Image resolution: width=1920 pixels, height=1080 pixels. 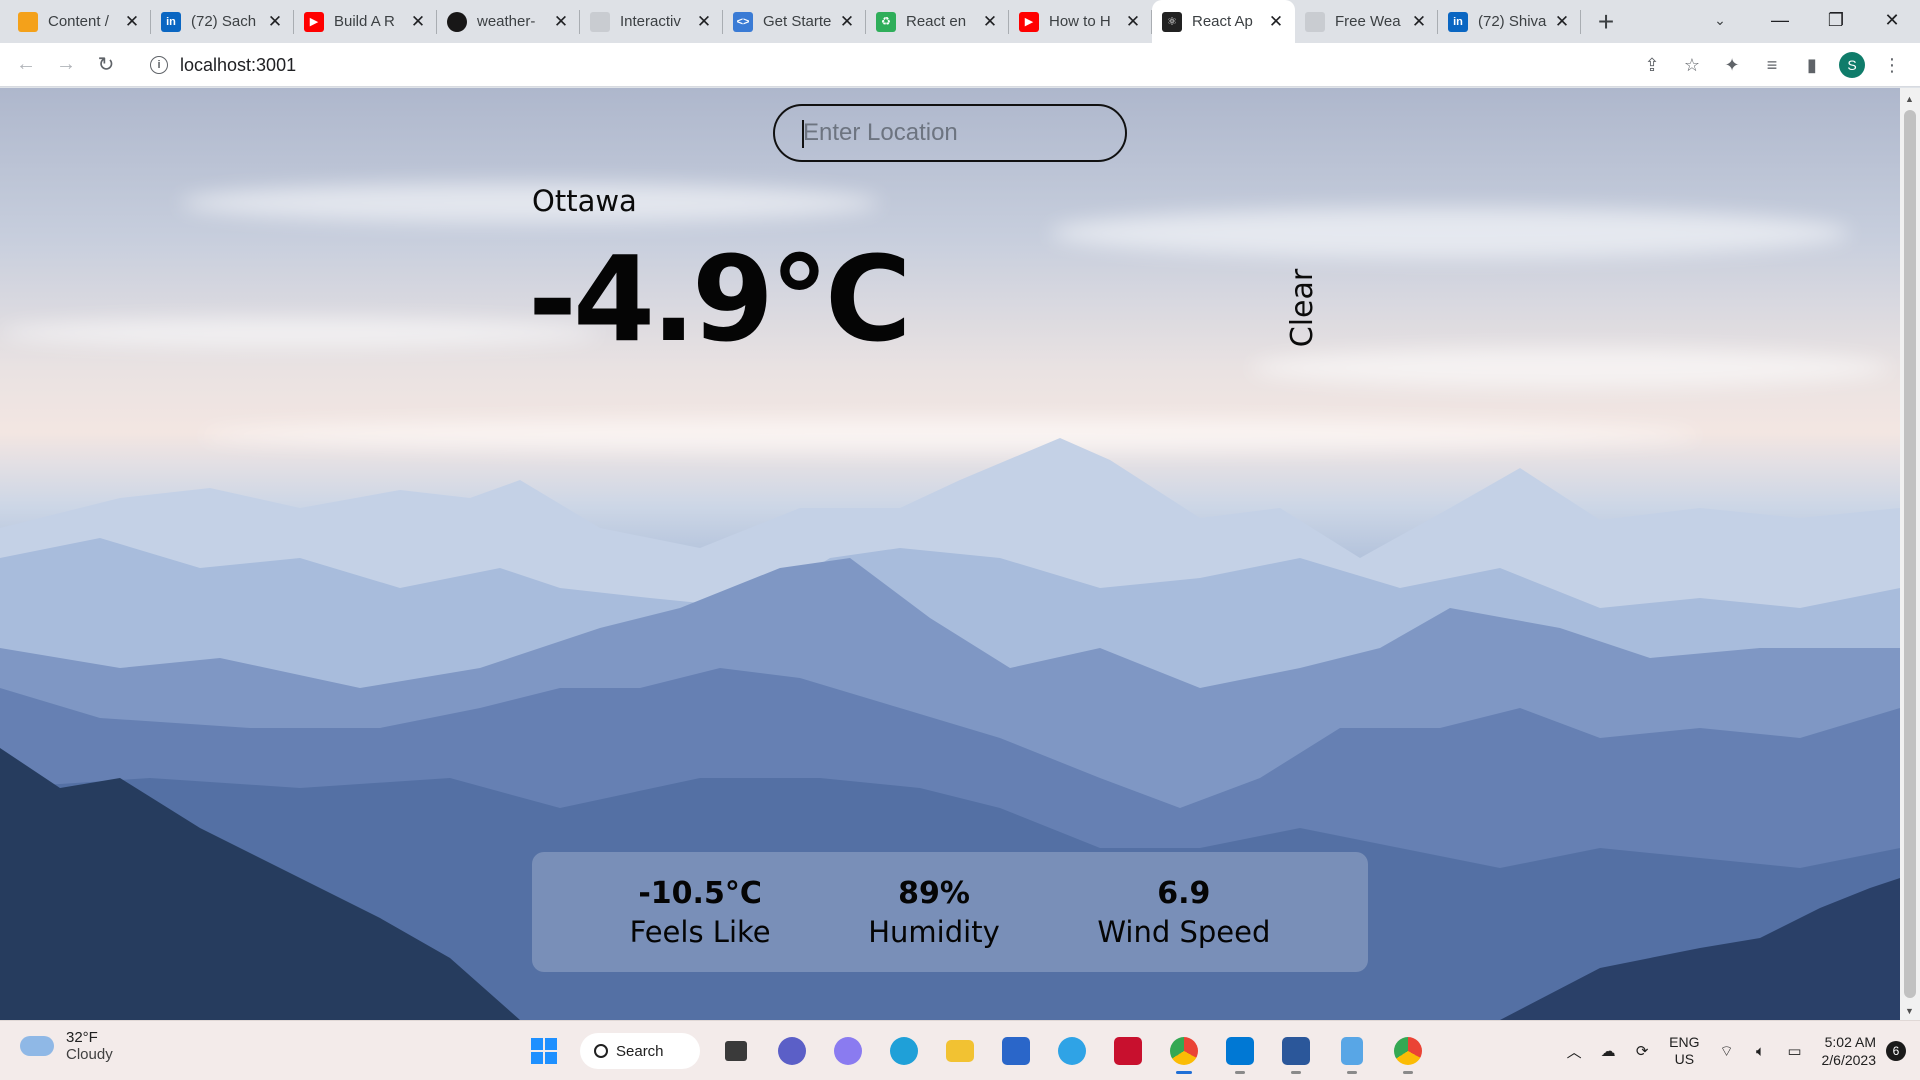 I want to click on file-explorer-icon, so click(x=960, y=1051).